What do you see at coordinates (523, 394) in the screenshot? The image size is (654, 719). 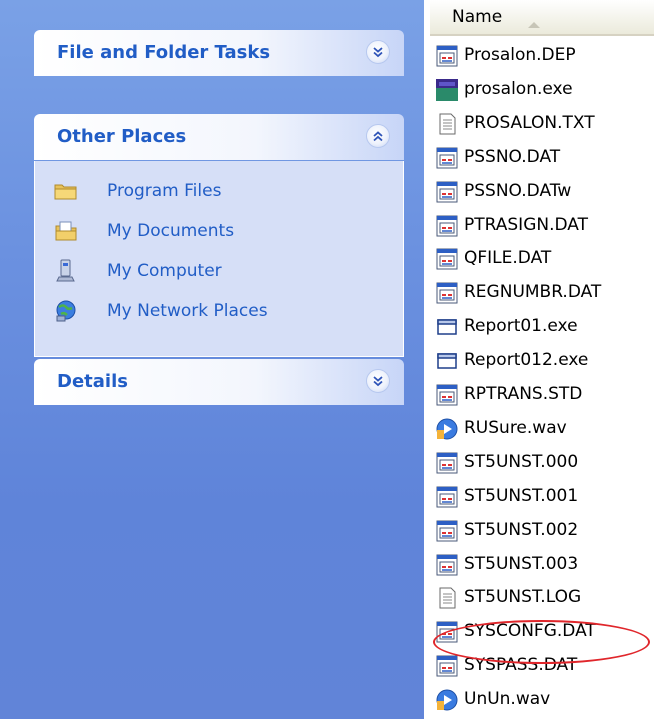 I see `file-name: RPTRANS.STD` at bounding box center [523, 394].